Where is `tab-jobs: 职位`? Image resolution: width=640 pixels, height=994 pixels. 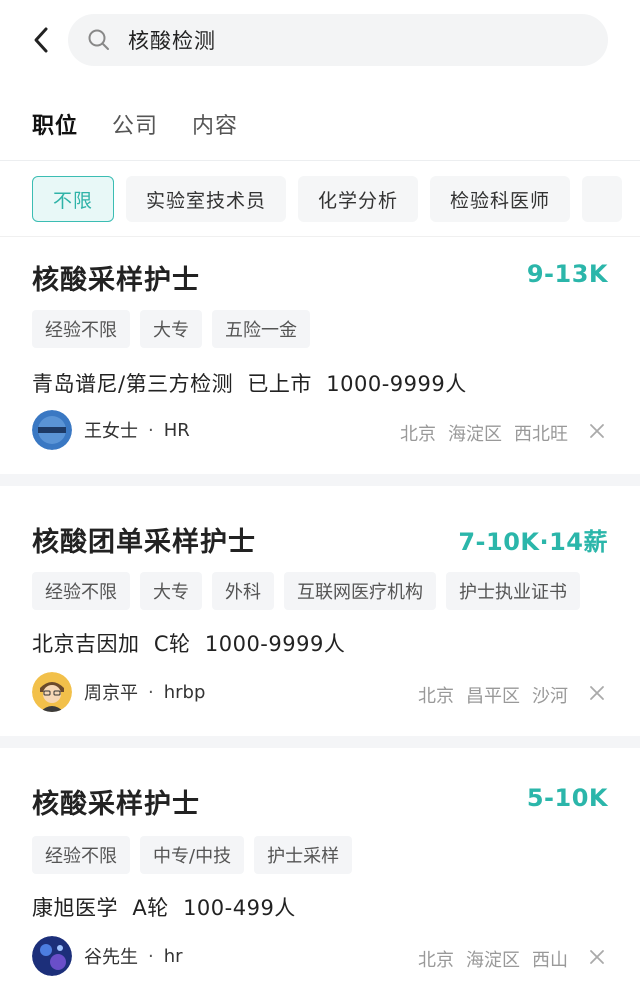 tab-jobs: 职位 is located at coordinates (55, 124).